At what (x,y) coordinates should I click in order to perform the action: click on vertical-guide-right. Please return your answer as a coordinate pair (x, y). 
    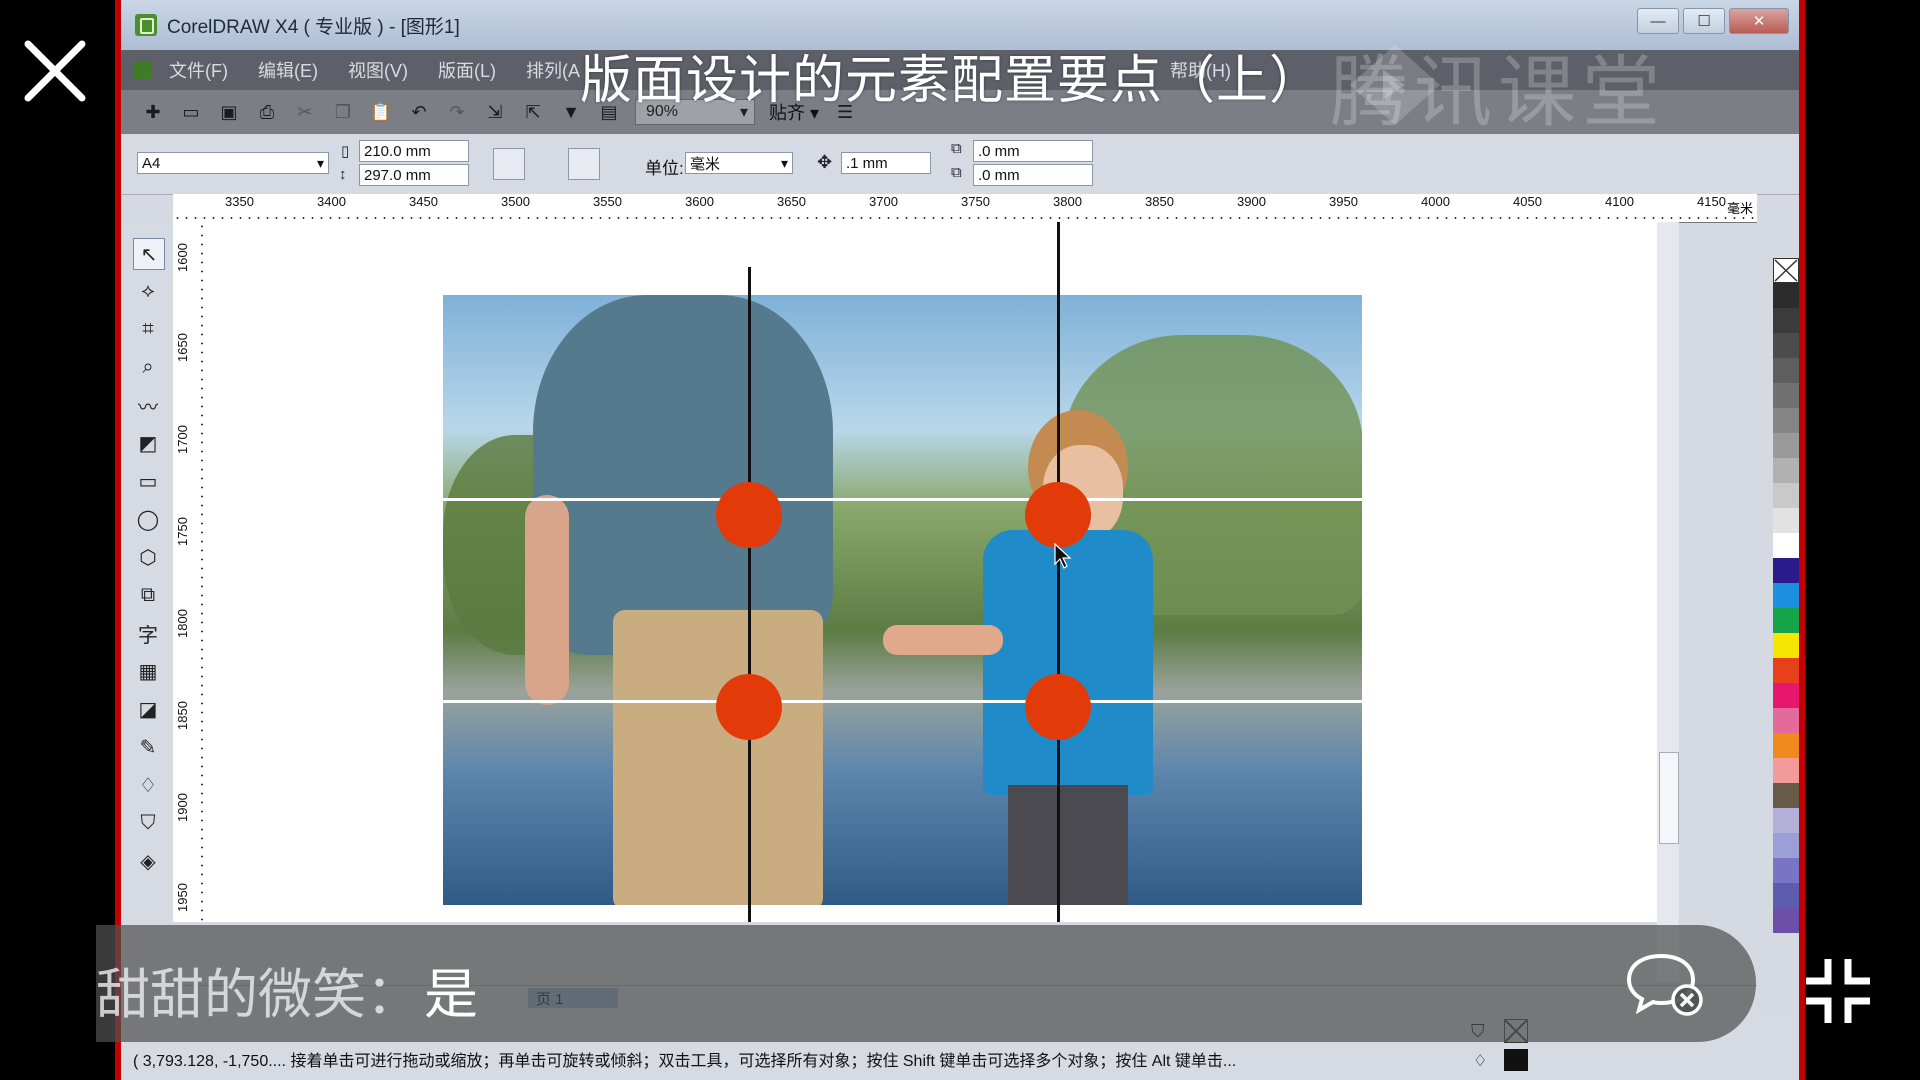
    Looking at the image, I should click on (1058, 572).